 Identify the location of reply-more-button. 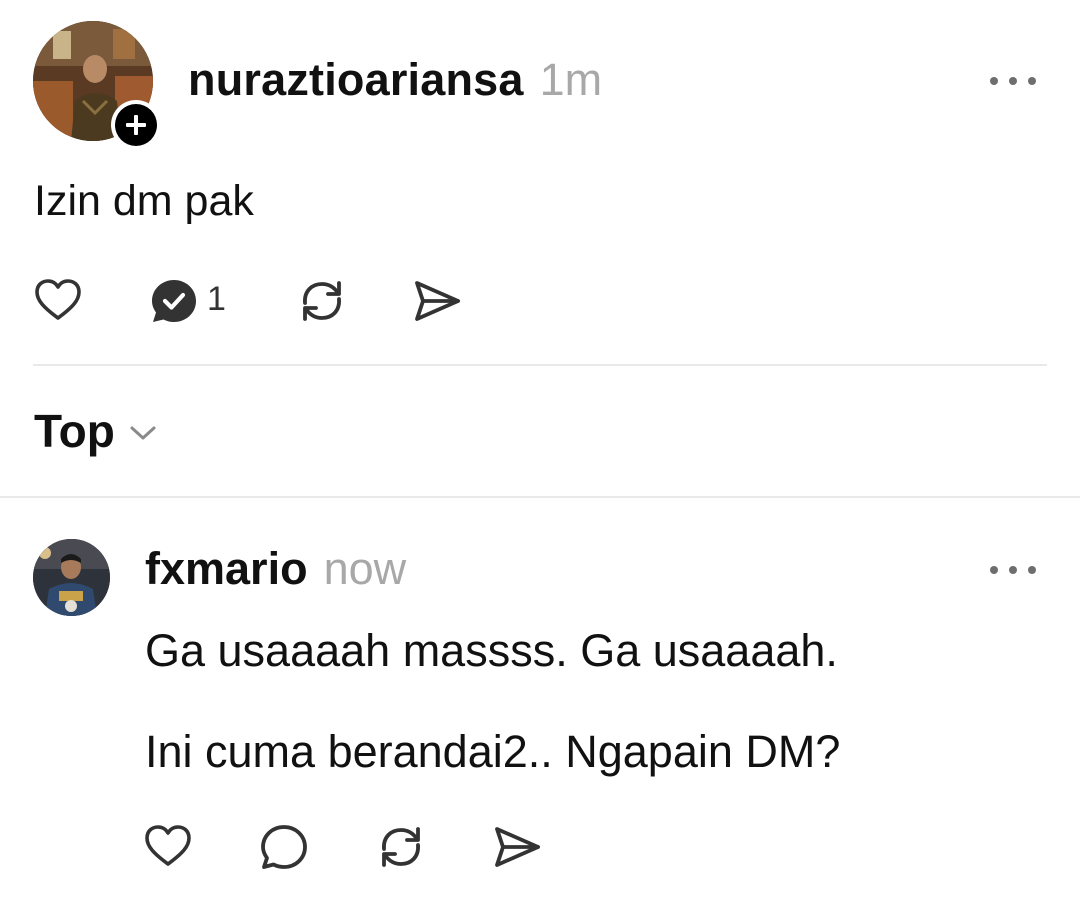
(1013, 570).